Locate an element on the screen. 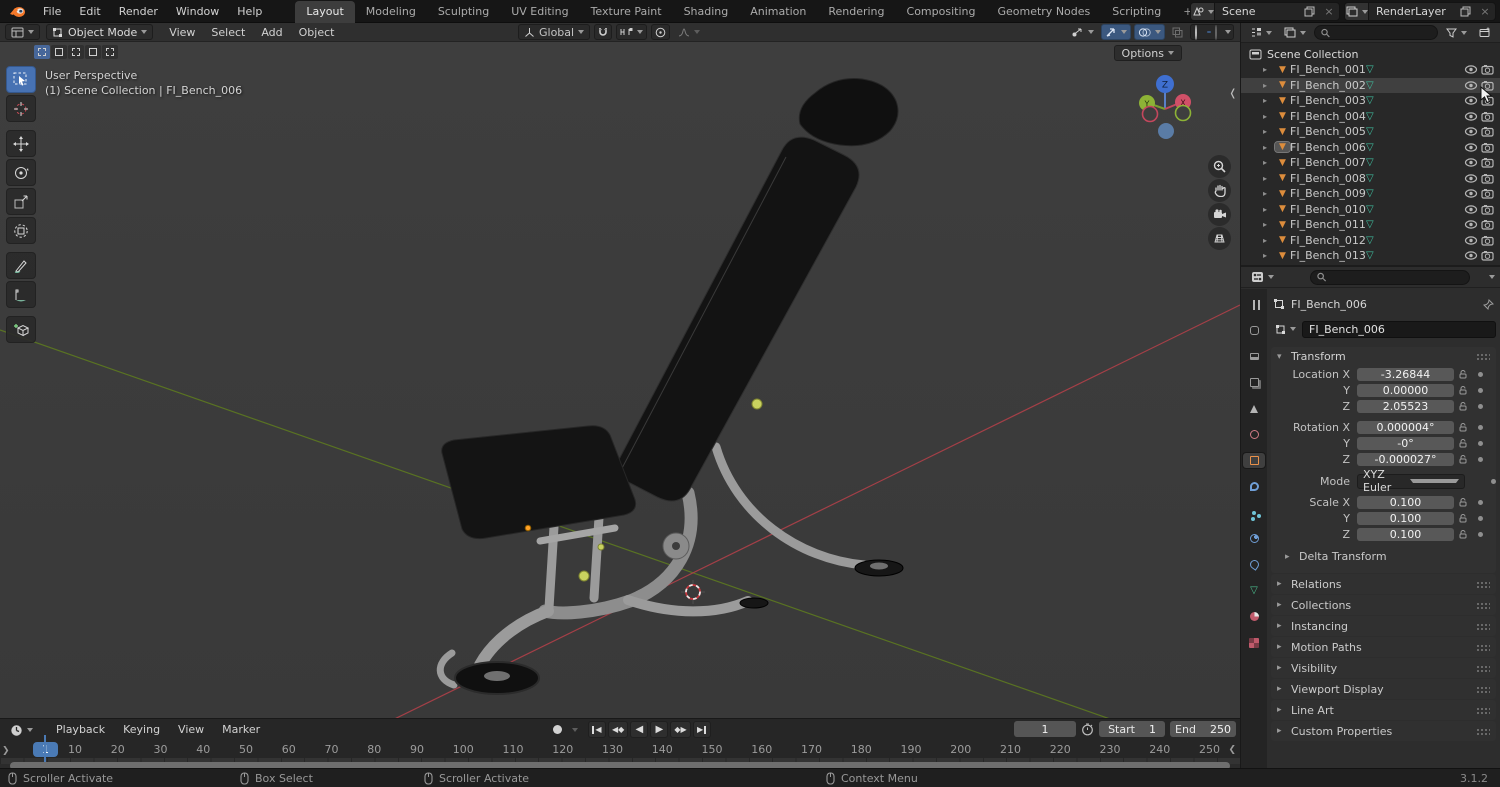  remove-layer-icon: × is located at coordinates (1485, 11).